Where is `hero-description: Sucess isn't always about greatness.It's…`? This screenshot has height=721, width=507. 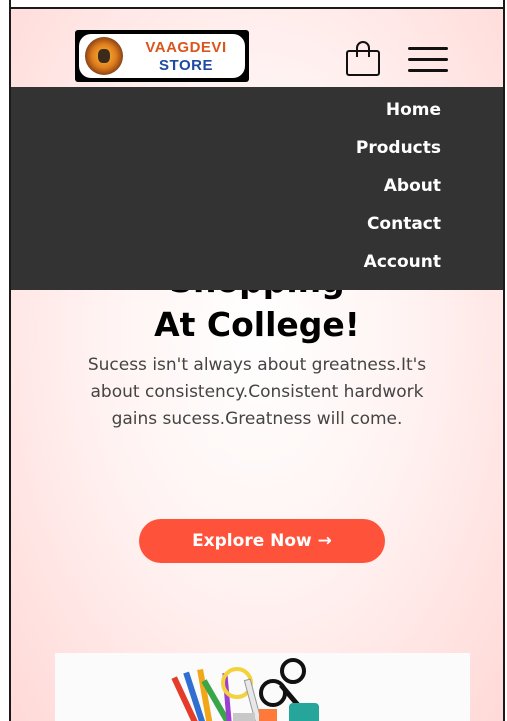 hero-description: Sucess isn't always about greatness.It's… is located at coordinates (257, 392).